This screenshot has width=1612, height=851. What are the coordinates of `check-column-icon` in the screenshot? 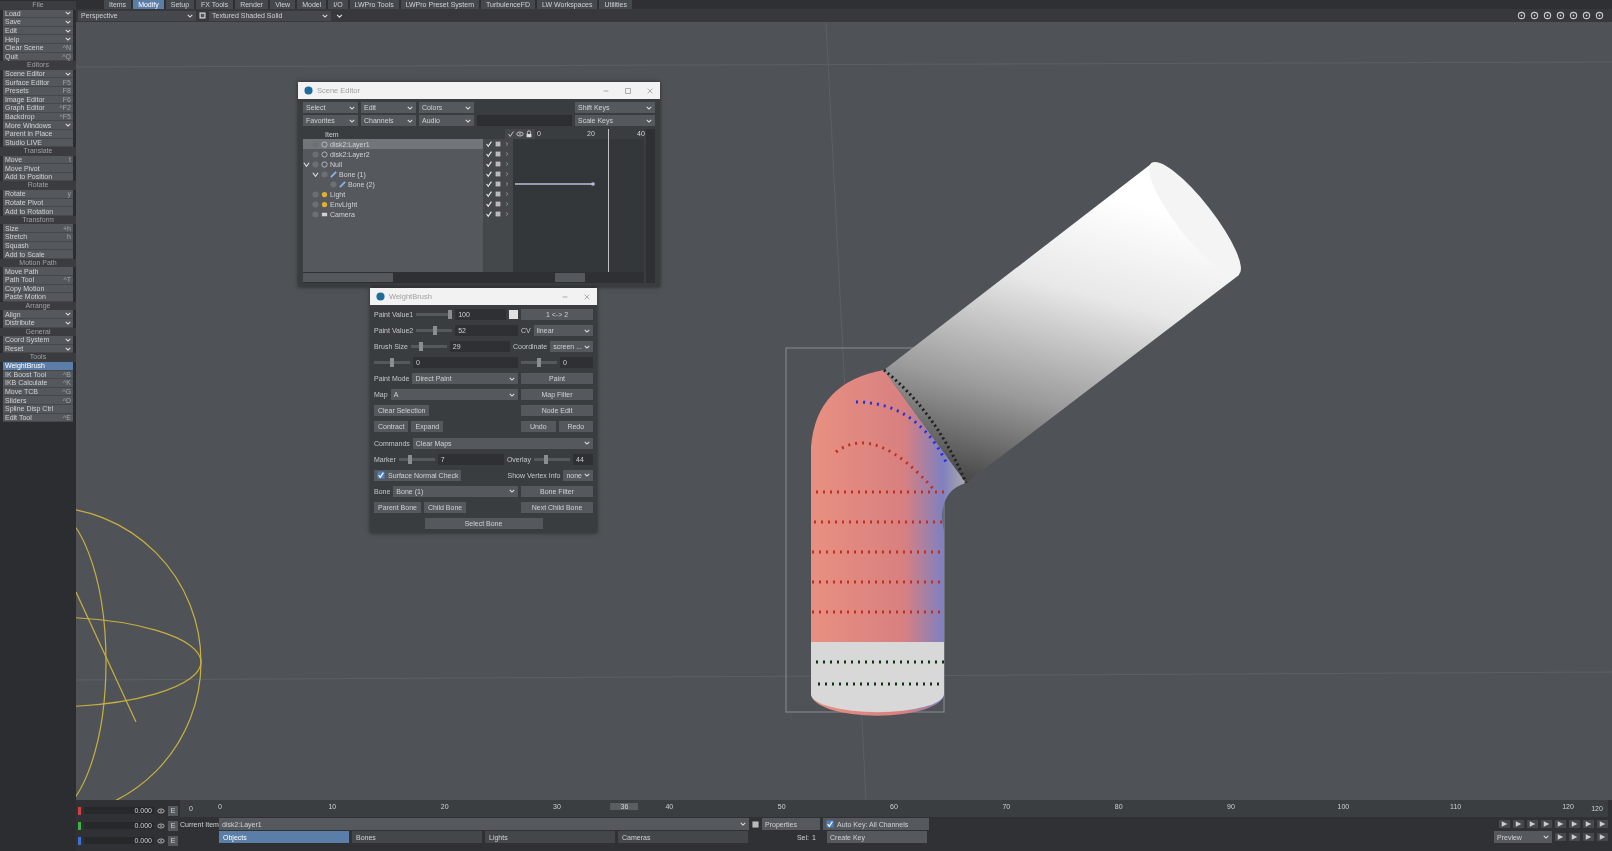 It's located at (511, 134).